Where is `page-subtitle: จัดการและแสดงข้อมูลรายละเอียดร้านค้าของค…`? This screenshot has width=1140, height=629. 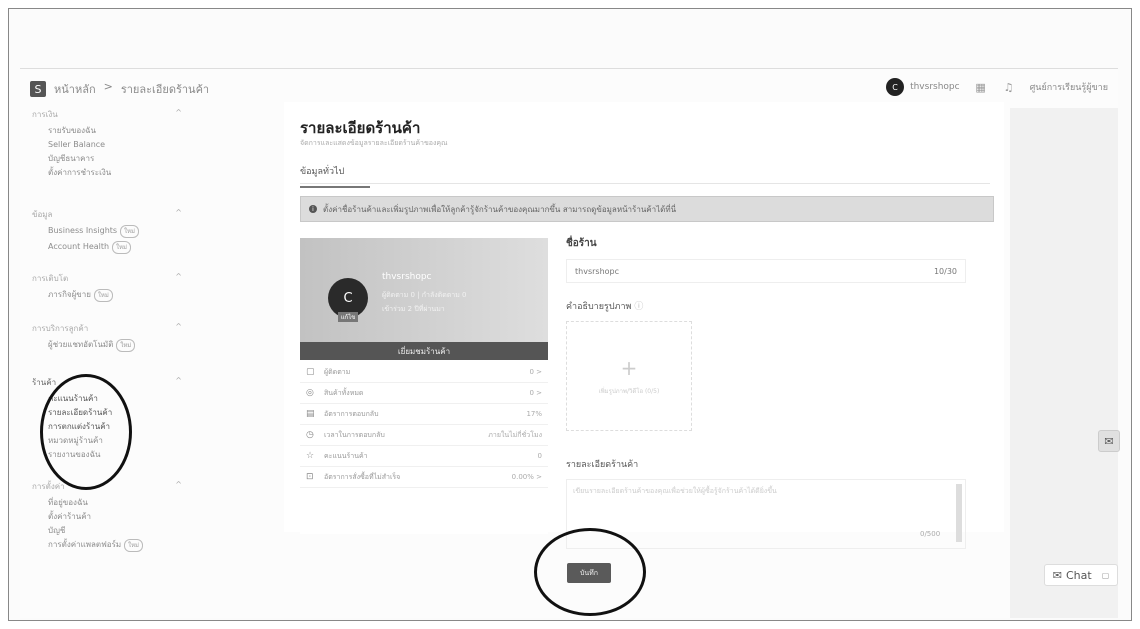
page-subtitle: จัดการและแสดงข้อมูลรายละเอียดร้านค้าของค… is located at coordinates (374, 143).